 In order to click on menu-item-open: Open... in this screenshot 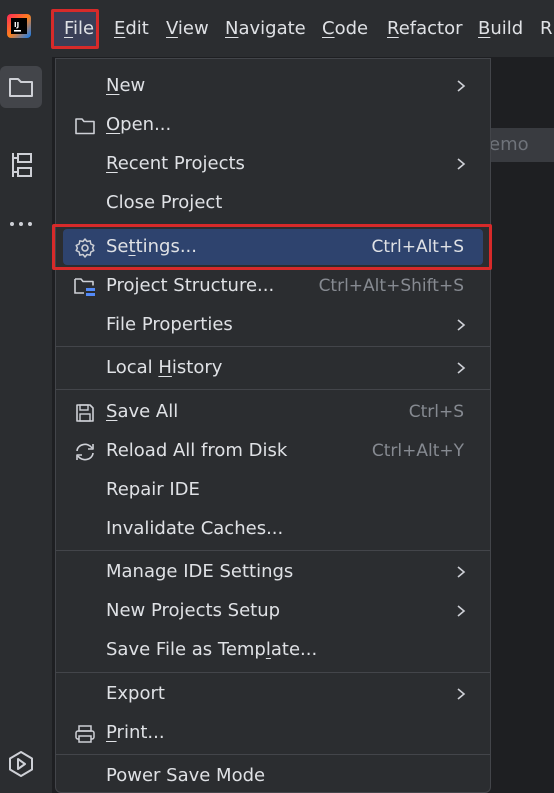, I will do `click(273, 125)`.